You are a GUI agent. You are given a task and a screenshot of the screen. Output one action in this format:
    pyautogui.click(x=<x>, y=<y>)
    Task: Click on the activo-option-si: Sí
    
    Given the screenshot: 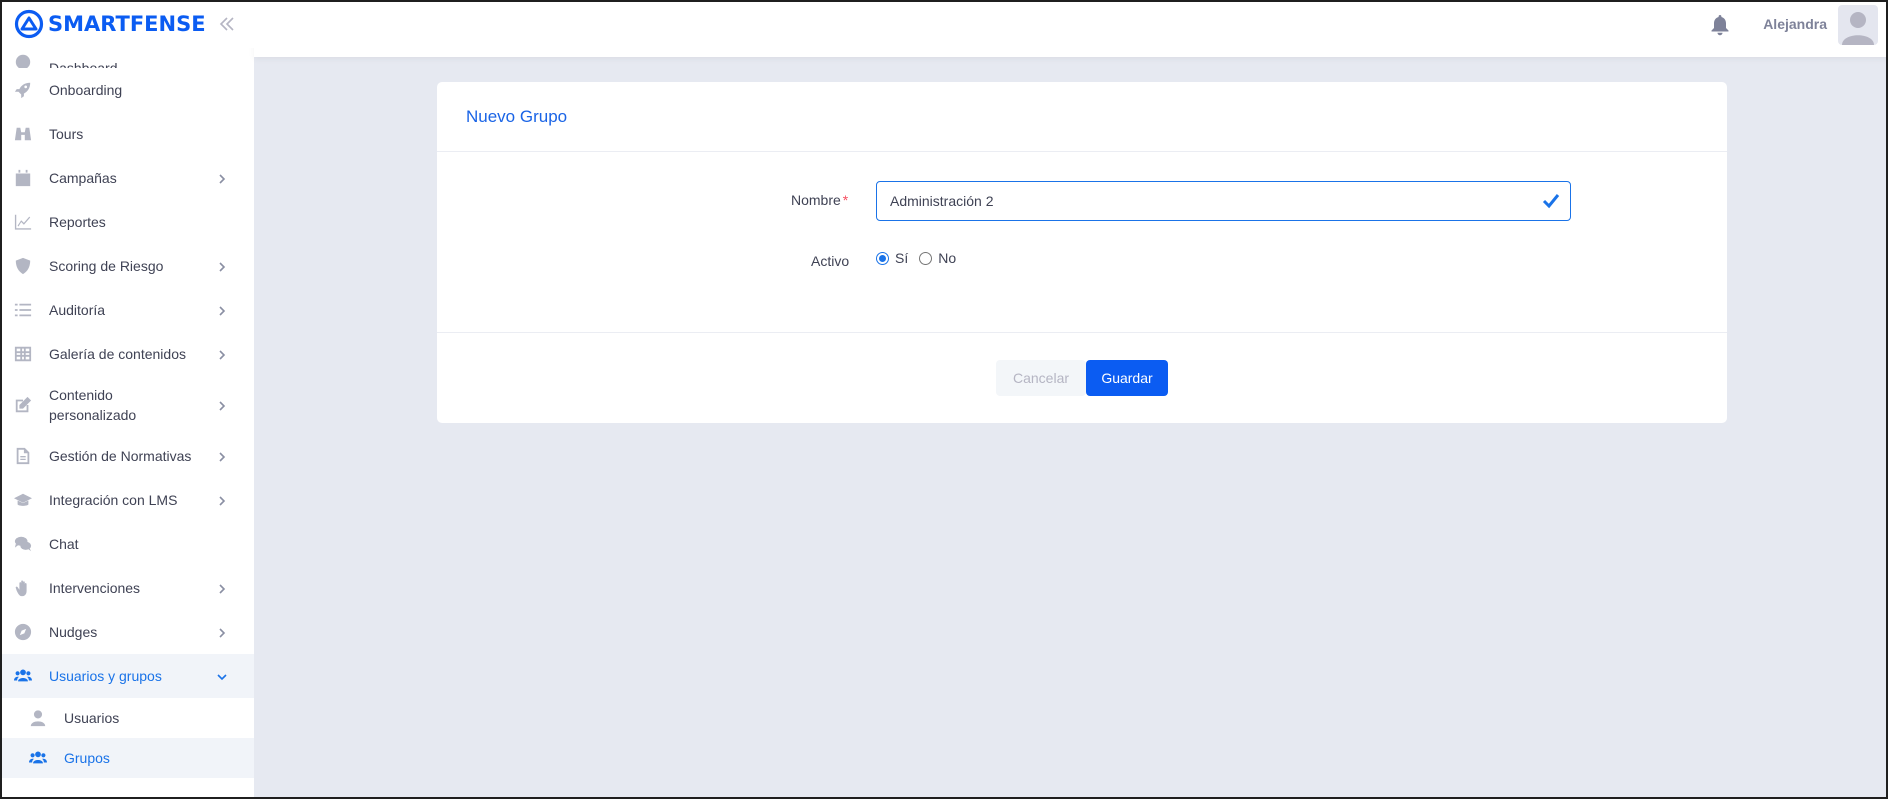 What is the action you would take?
    pyautogui.click(x=892, y=258)
    